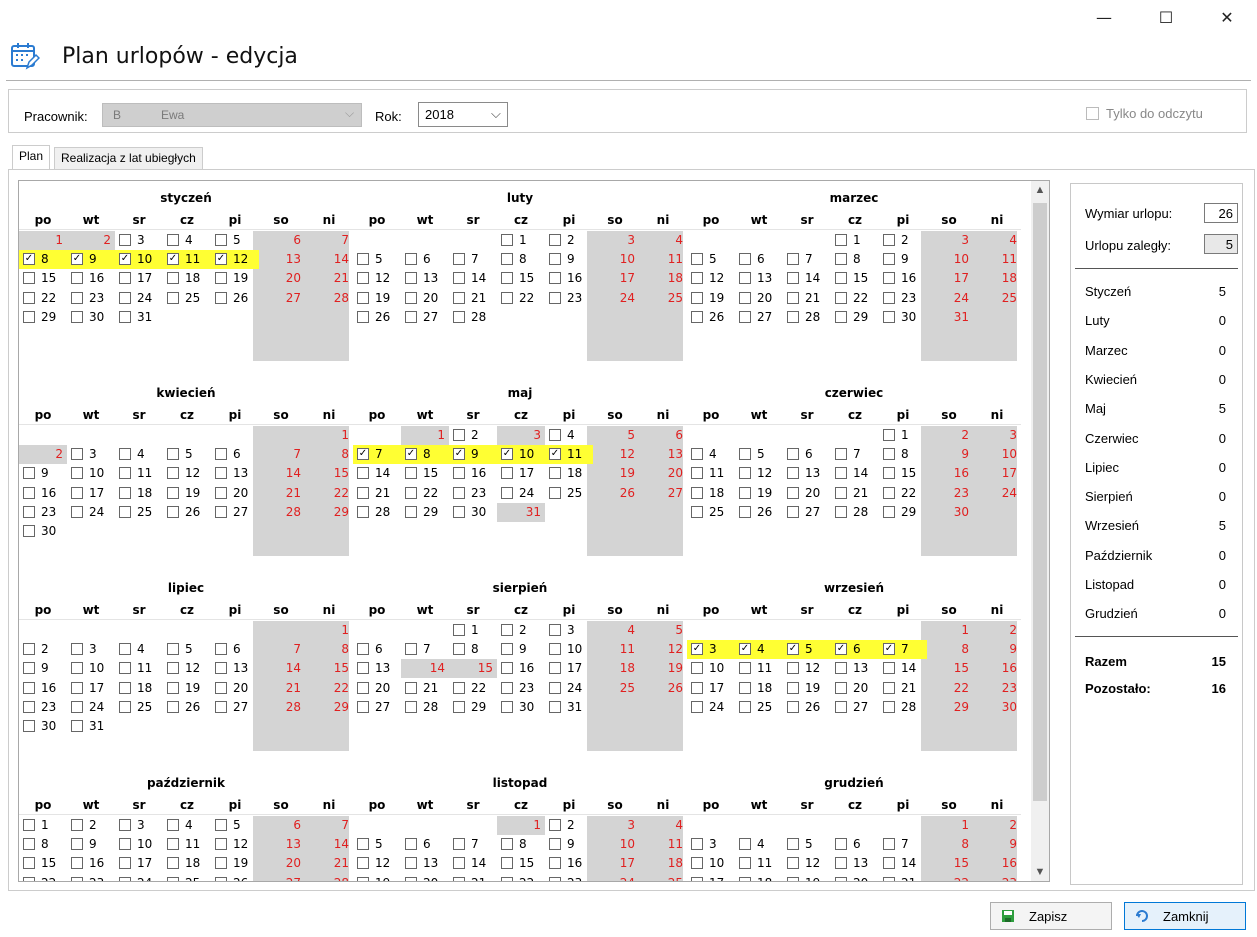  Describe the element at coordinates (91, 260) in the screenshot. I see `day-checkbox-checked: ✓ 9` at that location.